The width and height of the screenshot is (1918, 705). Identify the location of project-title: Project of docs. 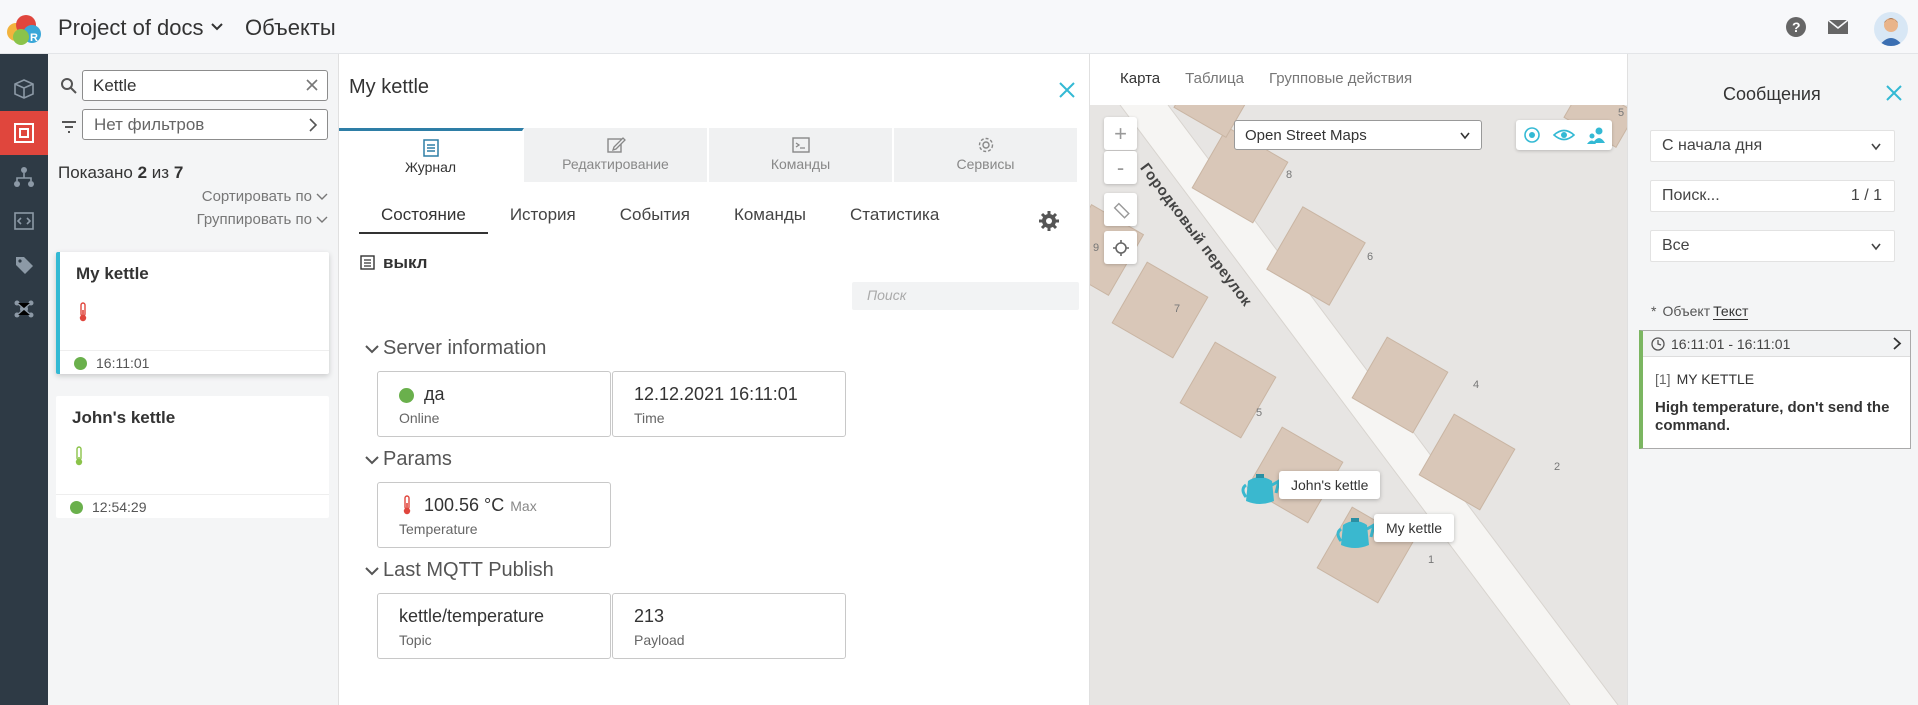
(131, 28).